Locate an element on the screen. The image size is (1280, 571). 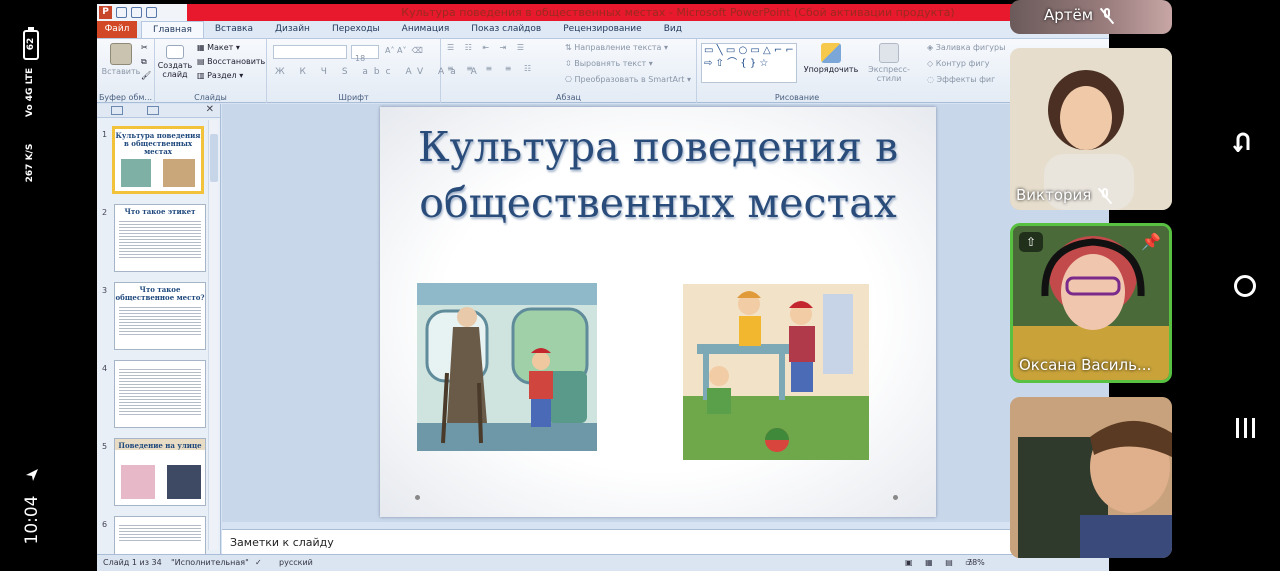
spellcheck-icon: ✓ is located at coordinates (258, 562).